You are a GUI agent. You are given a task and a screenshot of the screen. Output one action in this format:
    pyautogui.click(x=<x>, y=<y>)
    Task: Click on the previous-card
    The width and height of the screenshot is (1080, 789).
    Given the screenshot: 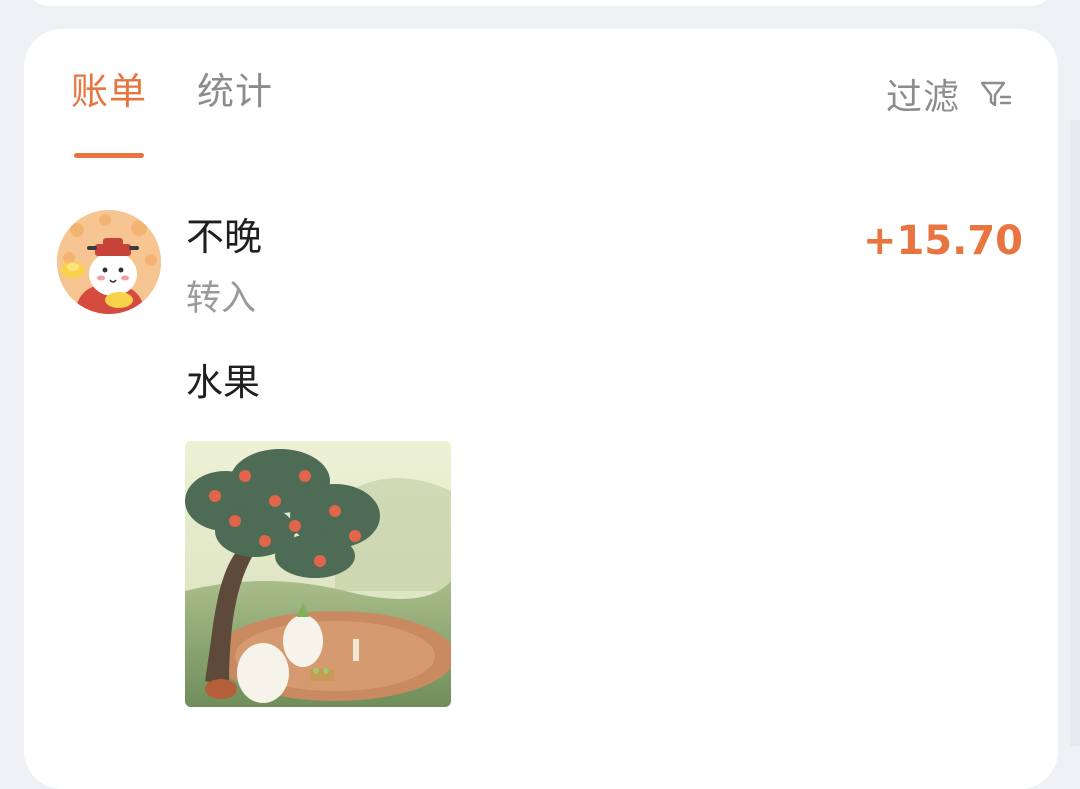 What is the action you would take?
    pyautogui.click(x=540, y=3)
    